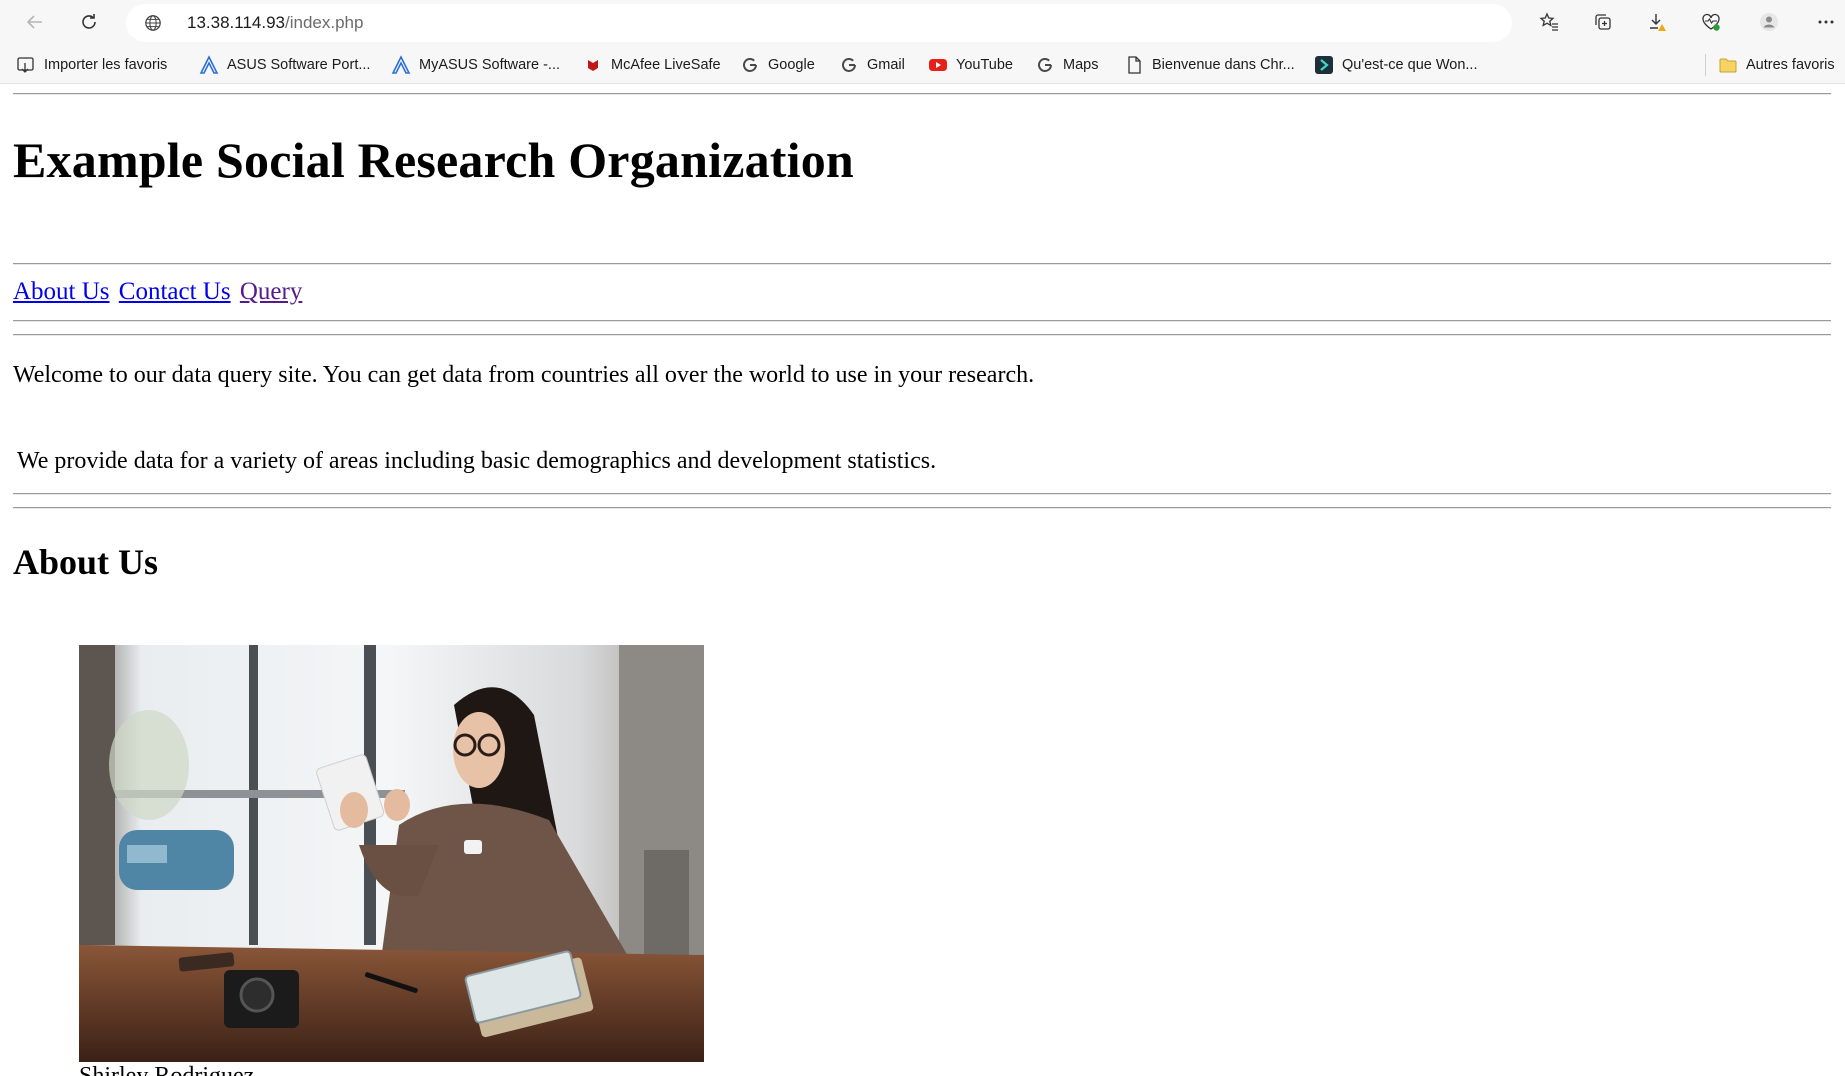 This screenshot has width=1845, height=1076. Describe the element at coordinates (886, 65) in the screenshot. I see `bookmark-label: Gmail` at that location.